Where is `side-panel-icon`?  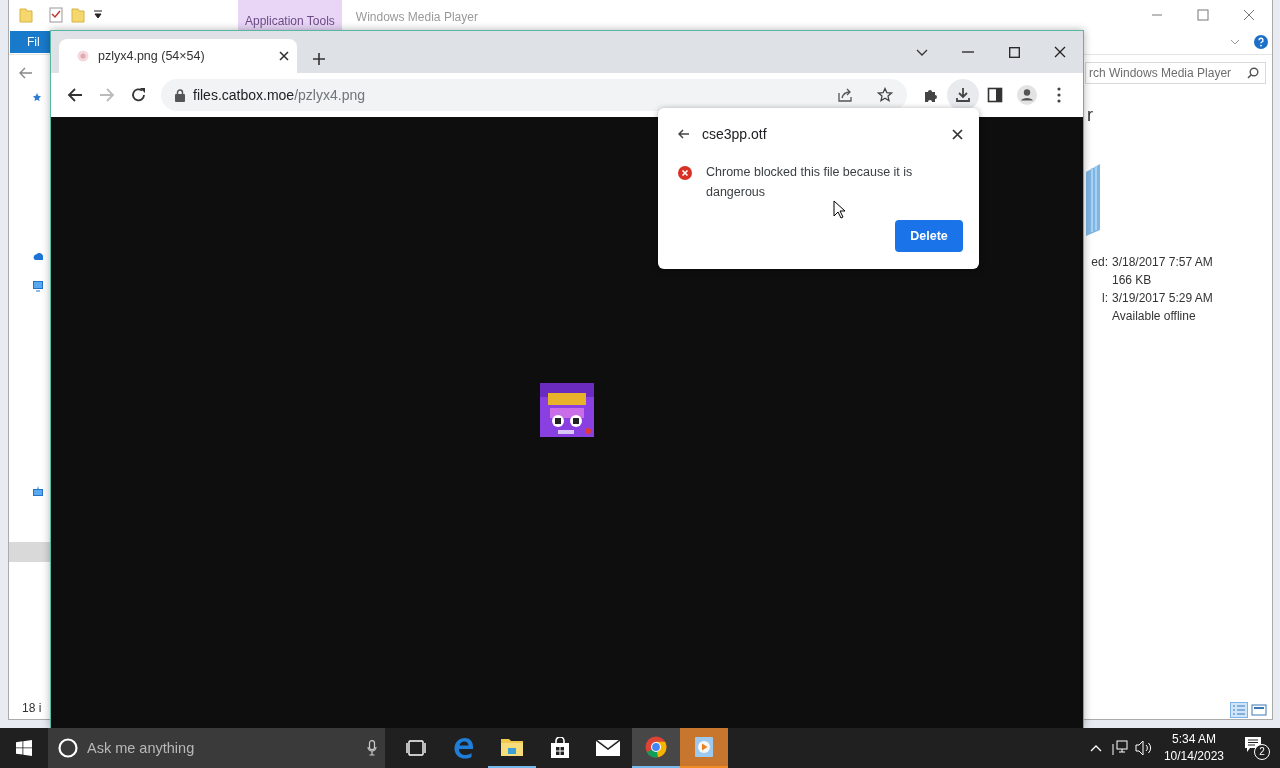
side-panel-icon is located at coordinates (995, 95).